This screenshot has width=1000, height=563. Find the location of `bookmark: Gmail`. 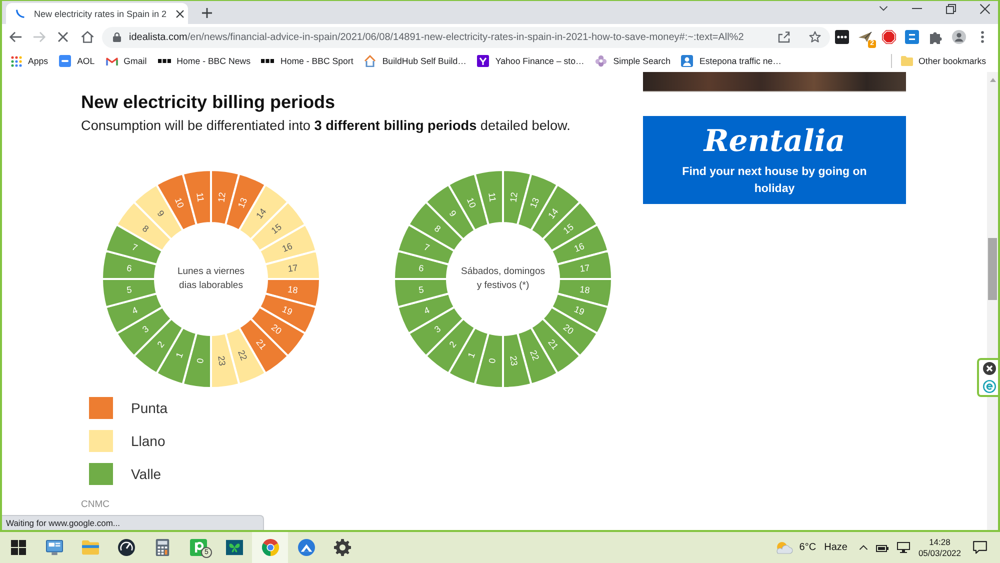

bookmark: Gmail is located at coordinates (126, 61).